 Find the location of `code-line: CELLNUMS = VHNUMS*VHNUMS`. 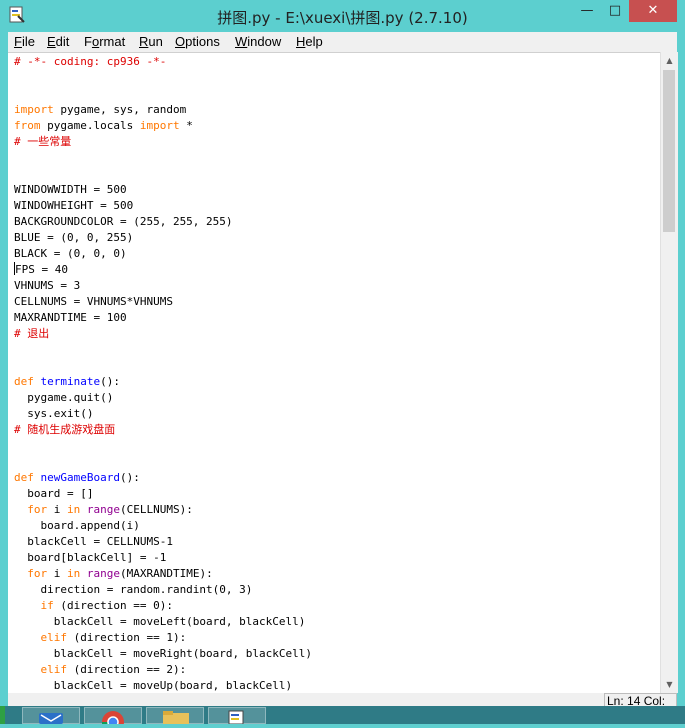

code-line: CELLNUMS = VHNUMS*VHNUMS is located at coordinates (163, 302).